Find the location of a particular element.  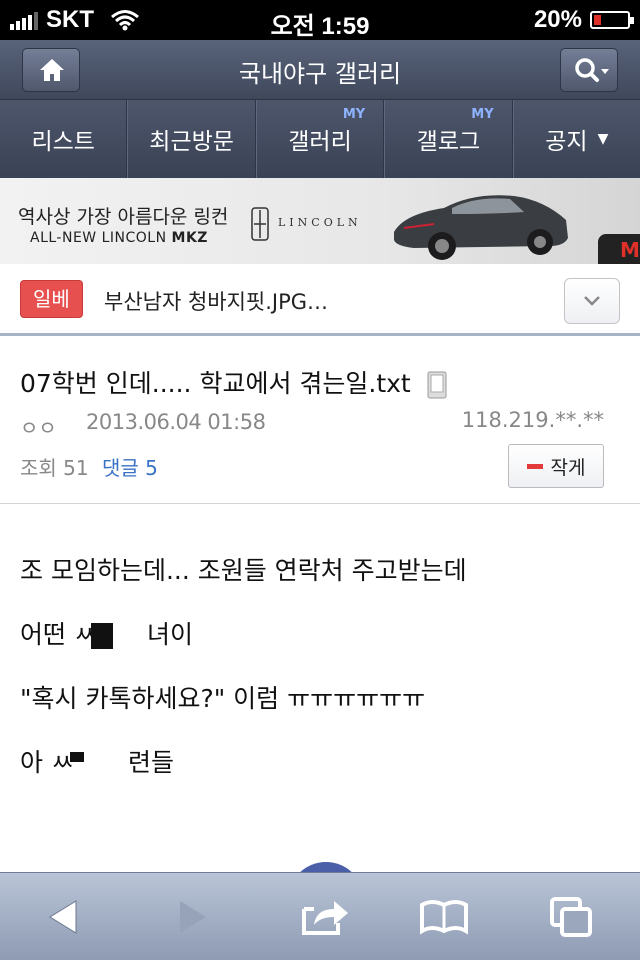

ad-corner-badge: M is located at coordinates (619, 249).